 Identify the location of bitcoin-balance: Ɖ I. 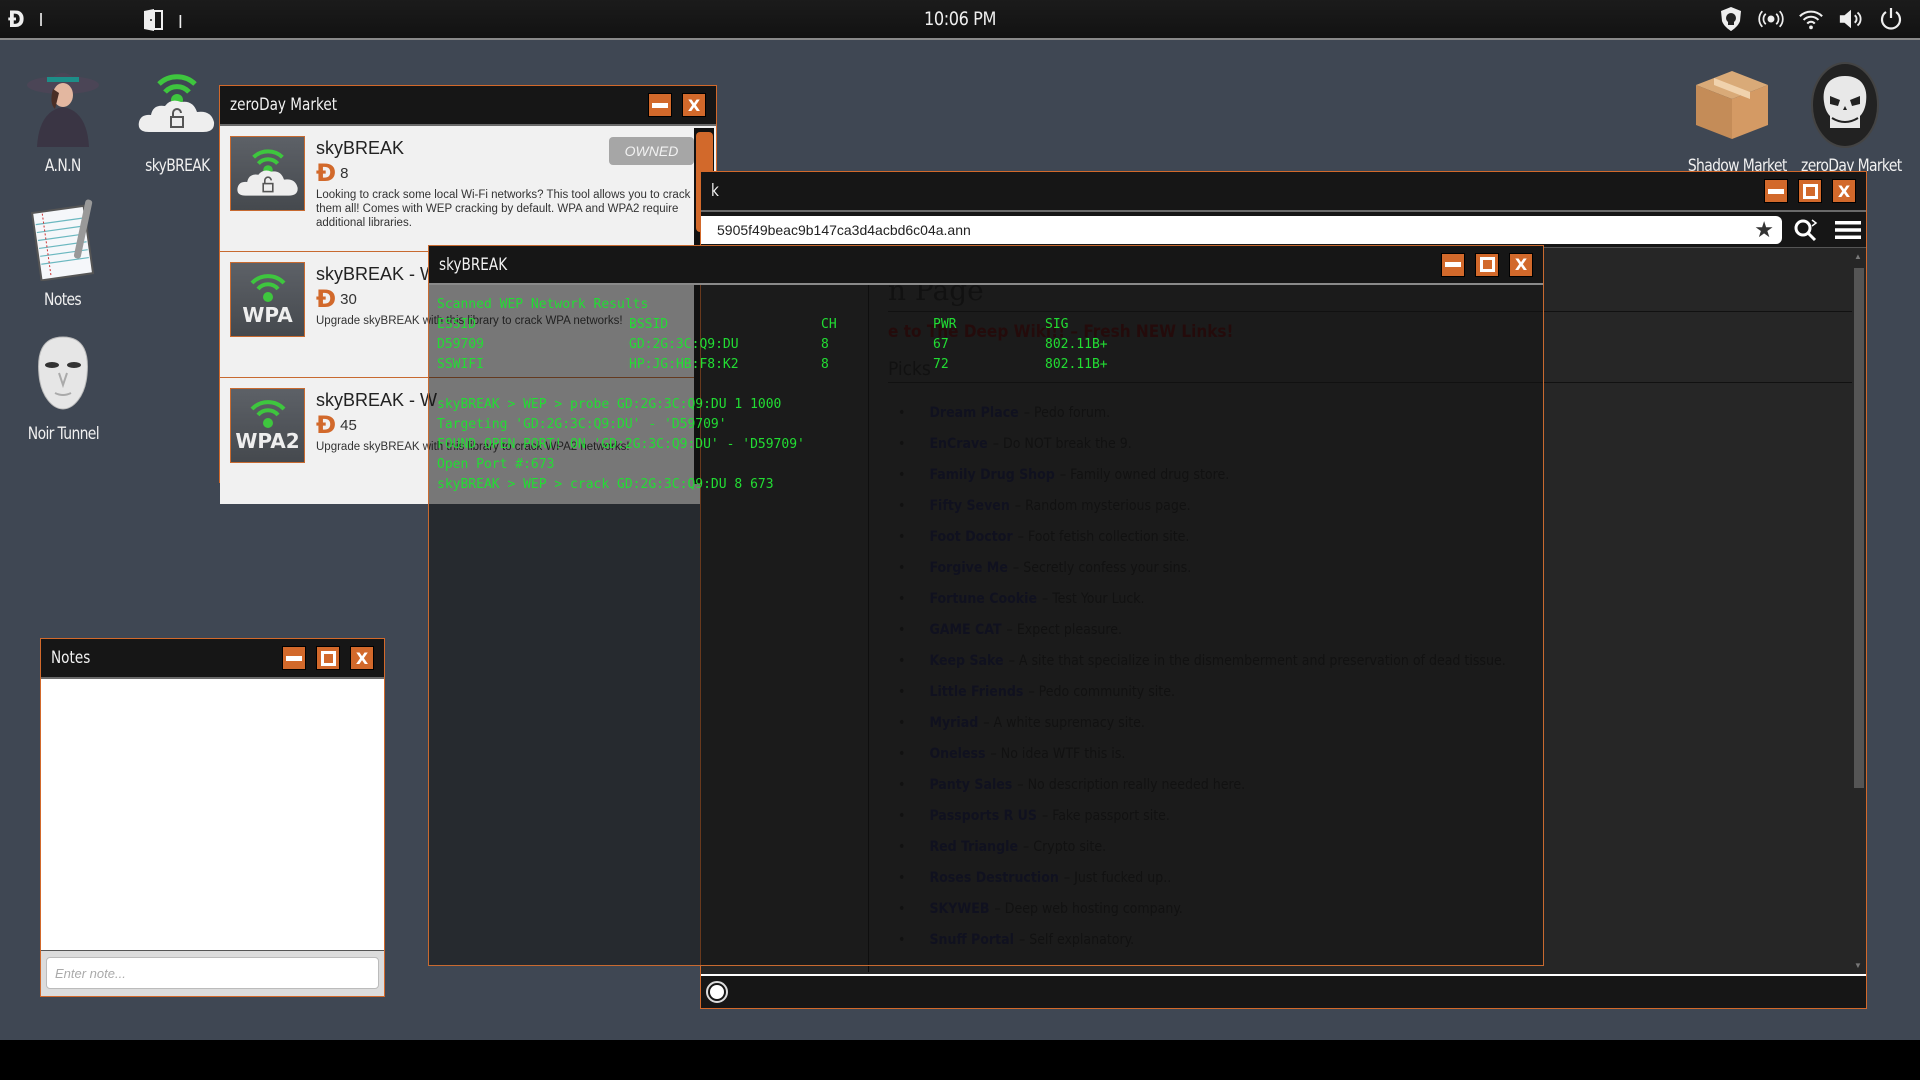
(25, 20).